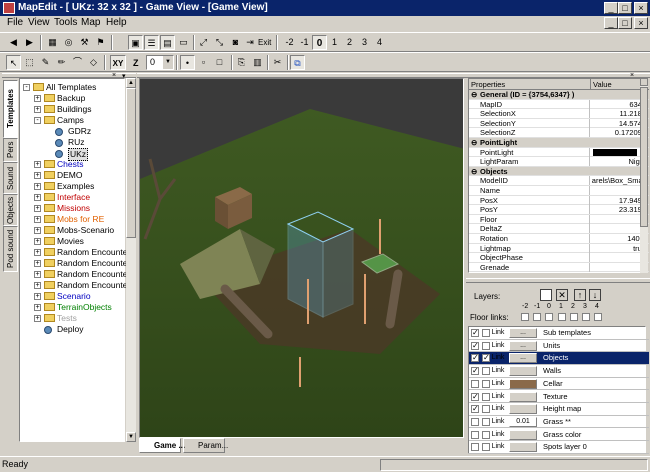 The width and height of the screenshot is (650, 472). What do you see at coordinates (304, 42) in the screenshot?
I see `level-button-minus1: -1` at bounding box center [304, 42].